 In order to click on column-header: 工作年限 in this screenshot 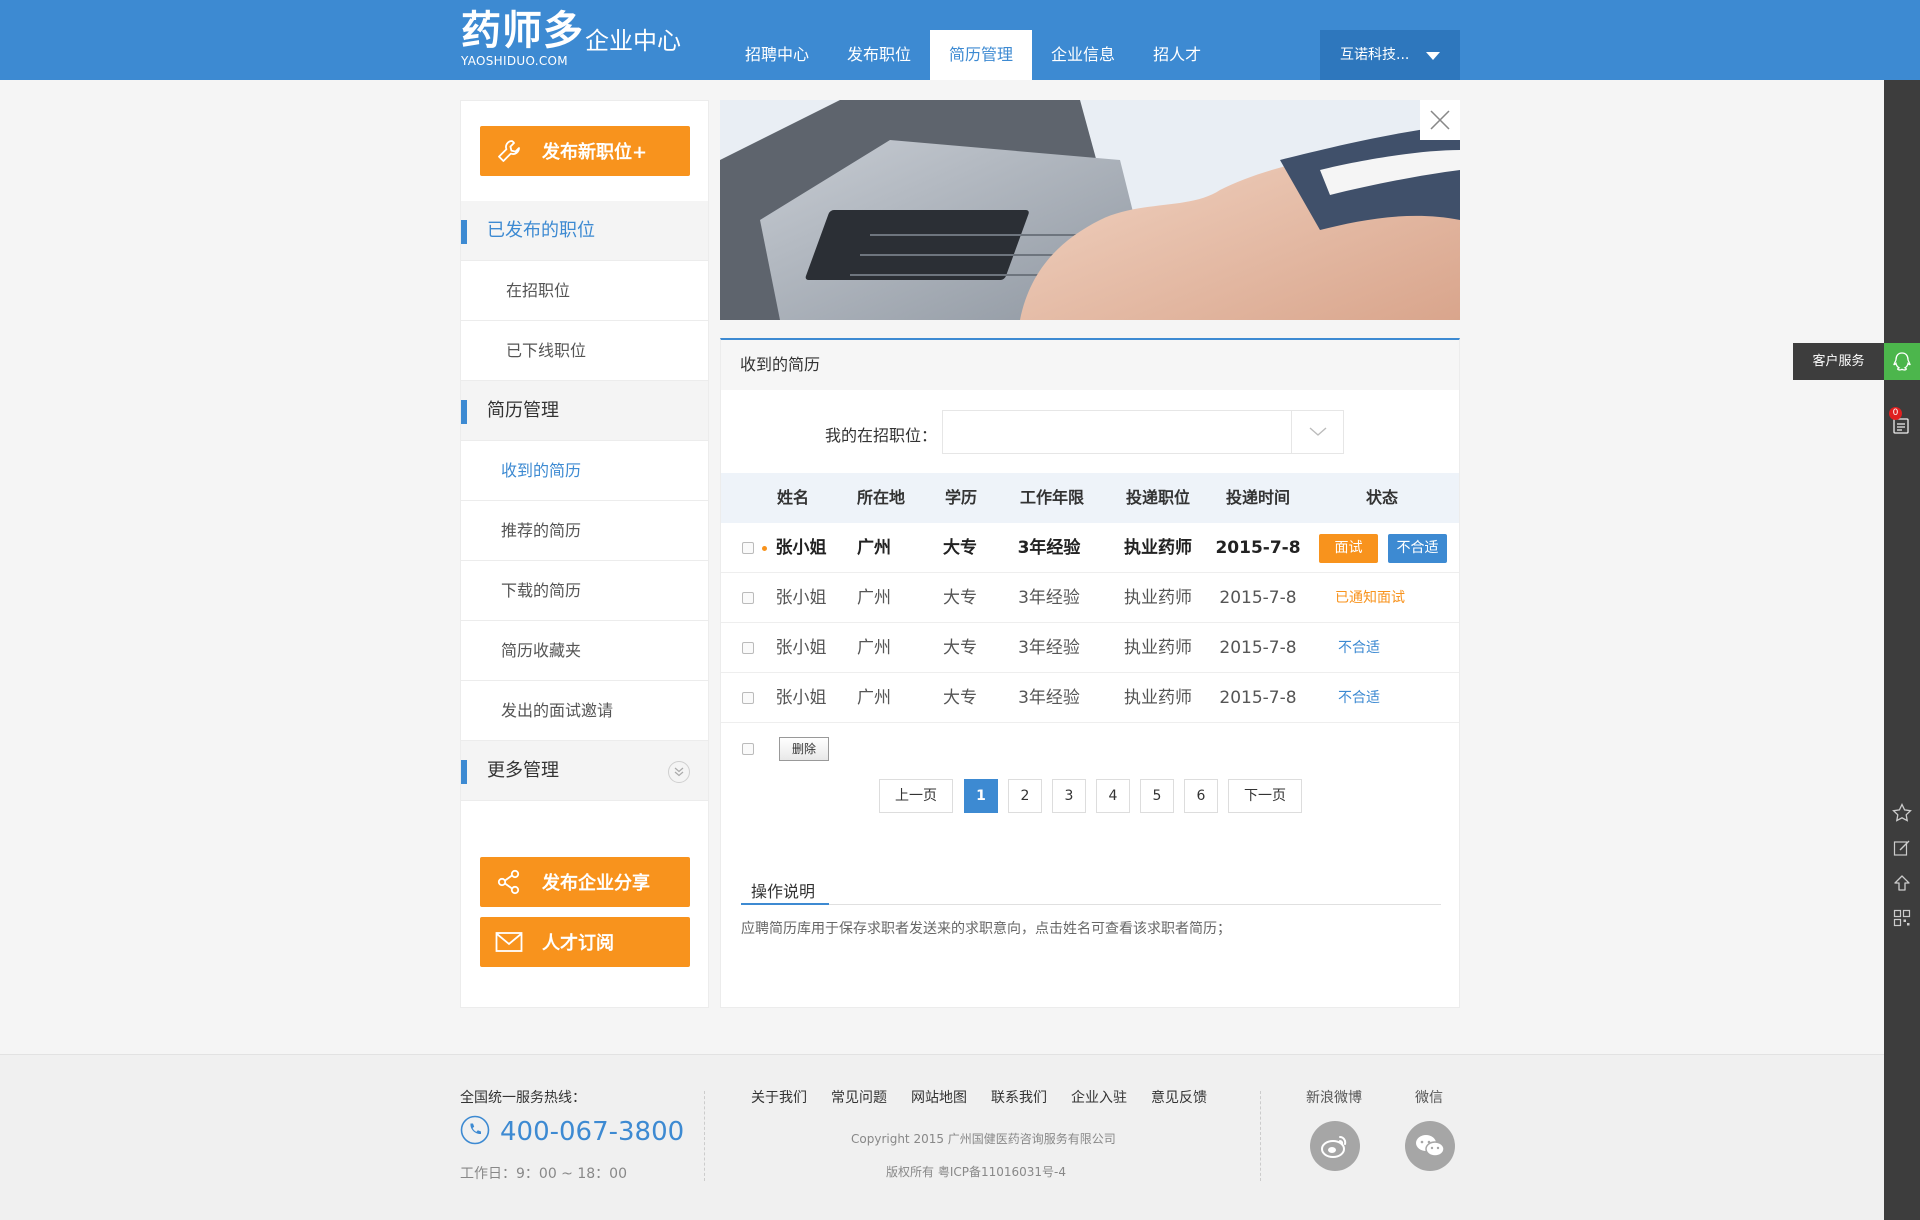, I will do `click(1052, 497)`.